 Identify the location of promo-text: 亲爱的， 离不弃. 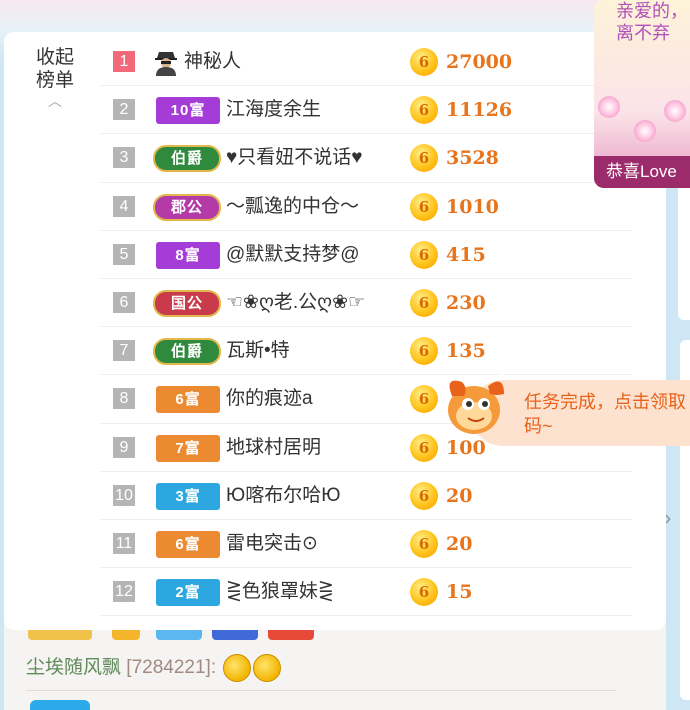
(652, 22).